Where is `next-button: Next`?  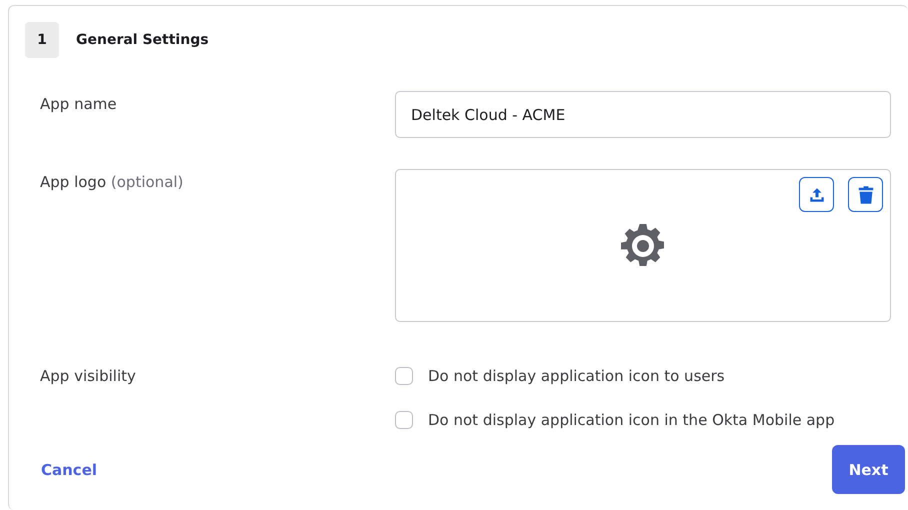
next-button: Next is located at coordinates (868, 469).